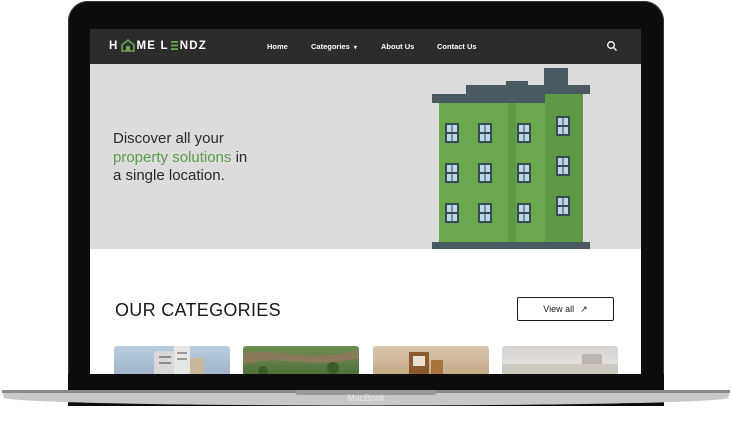 The width and height of the screenshot is (732, 429). I want to click on keys-and-house-image, so click(426, 363).